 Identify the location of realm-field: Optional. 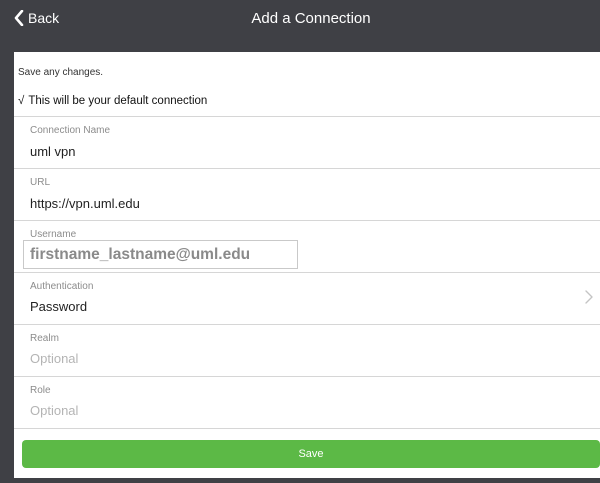
(54, 358).